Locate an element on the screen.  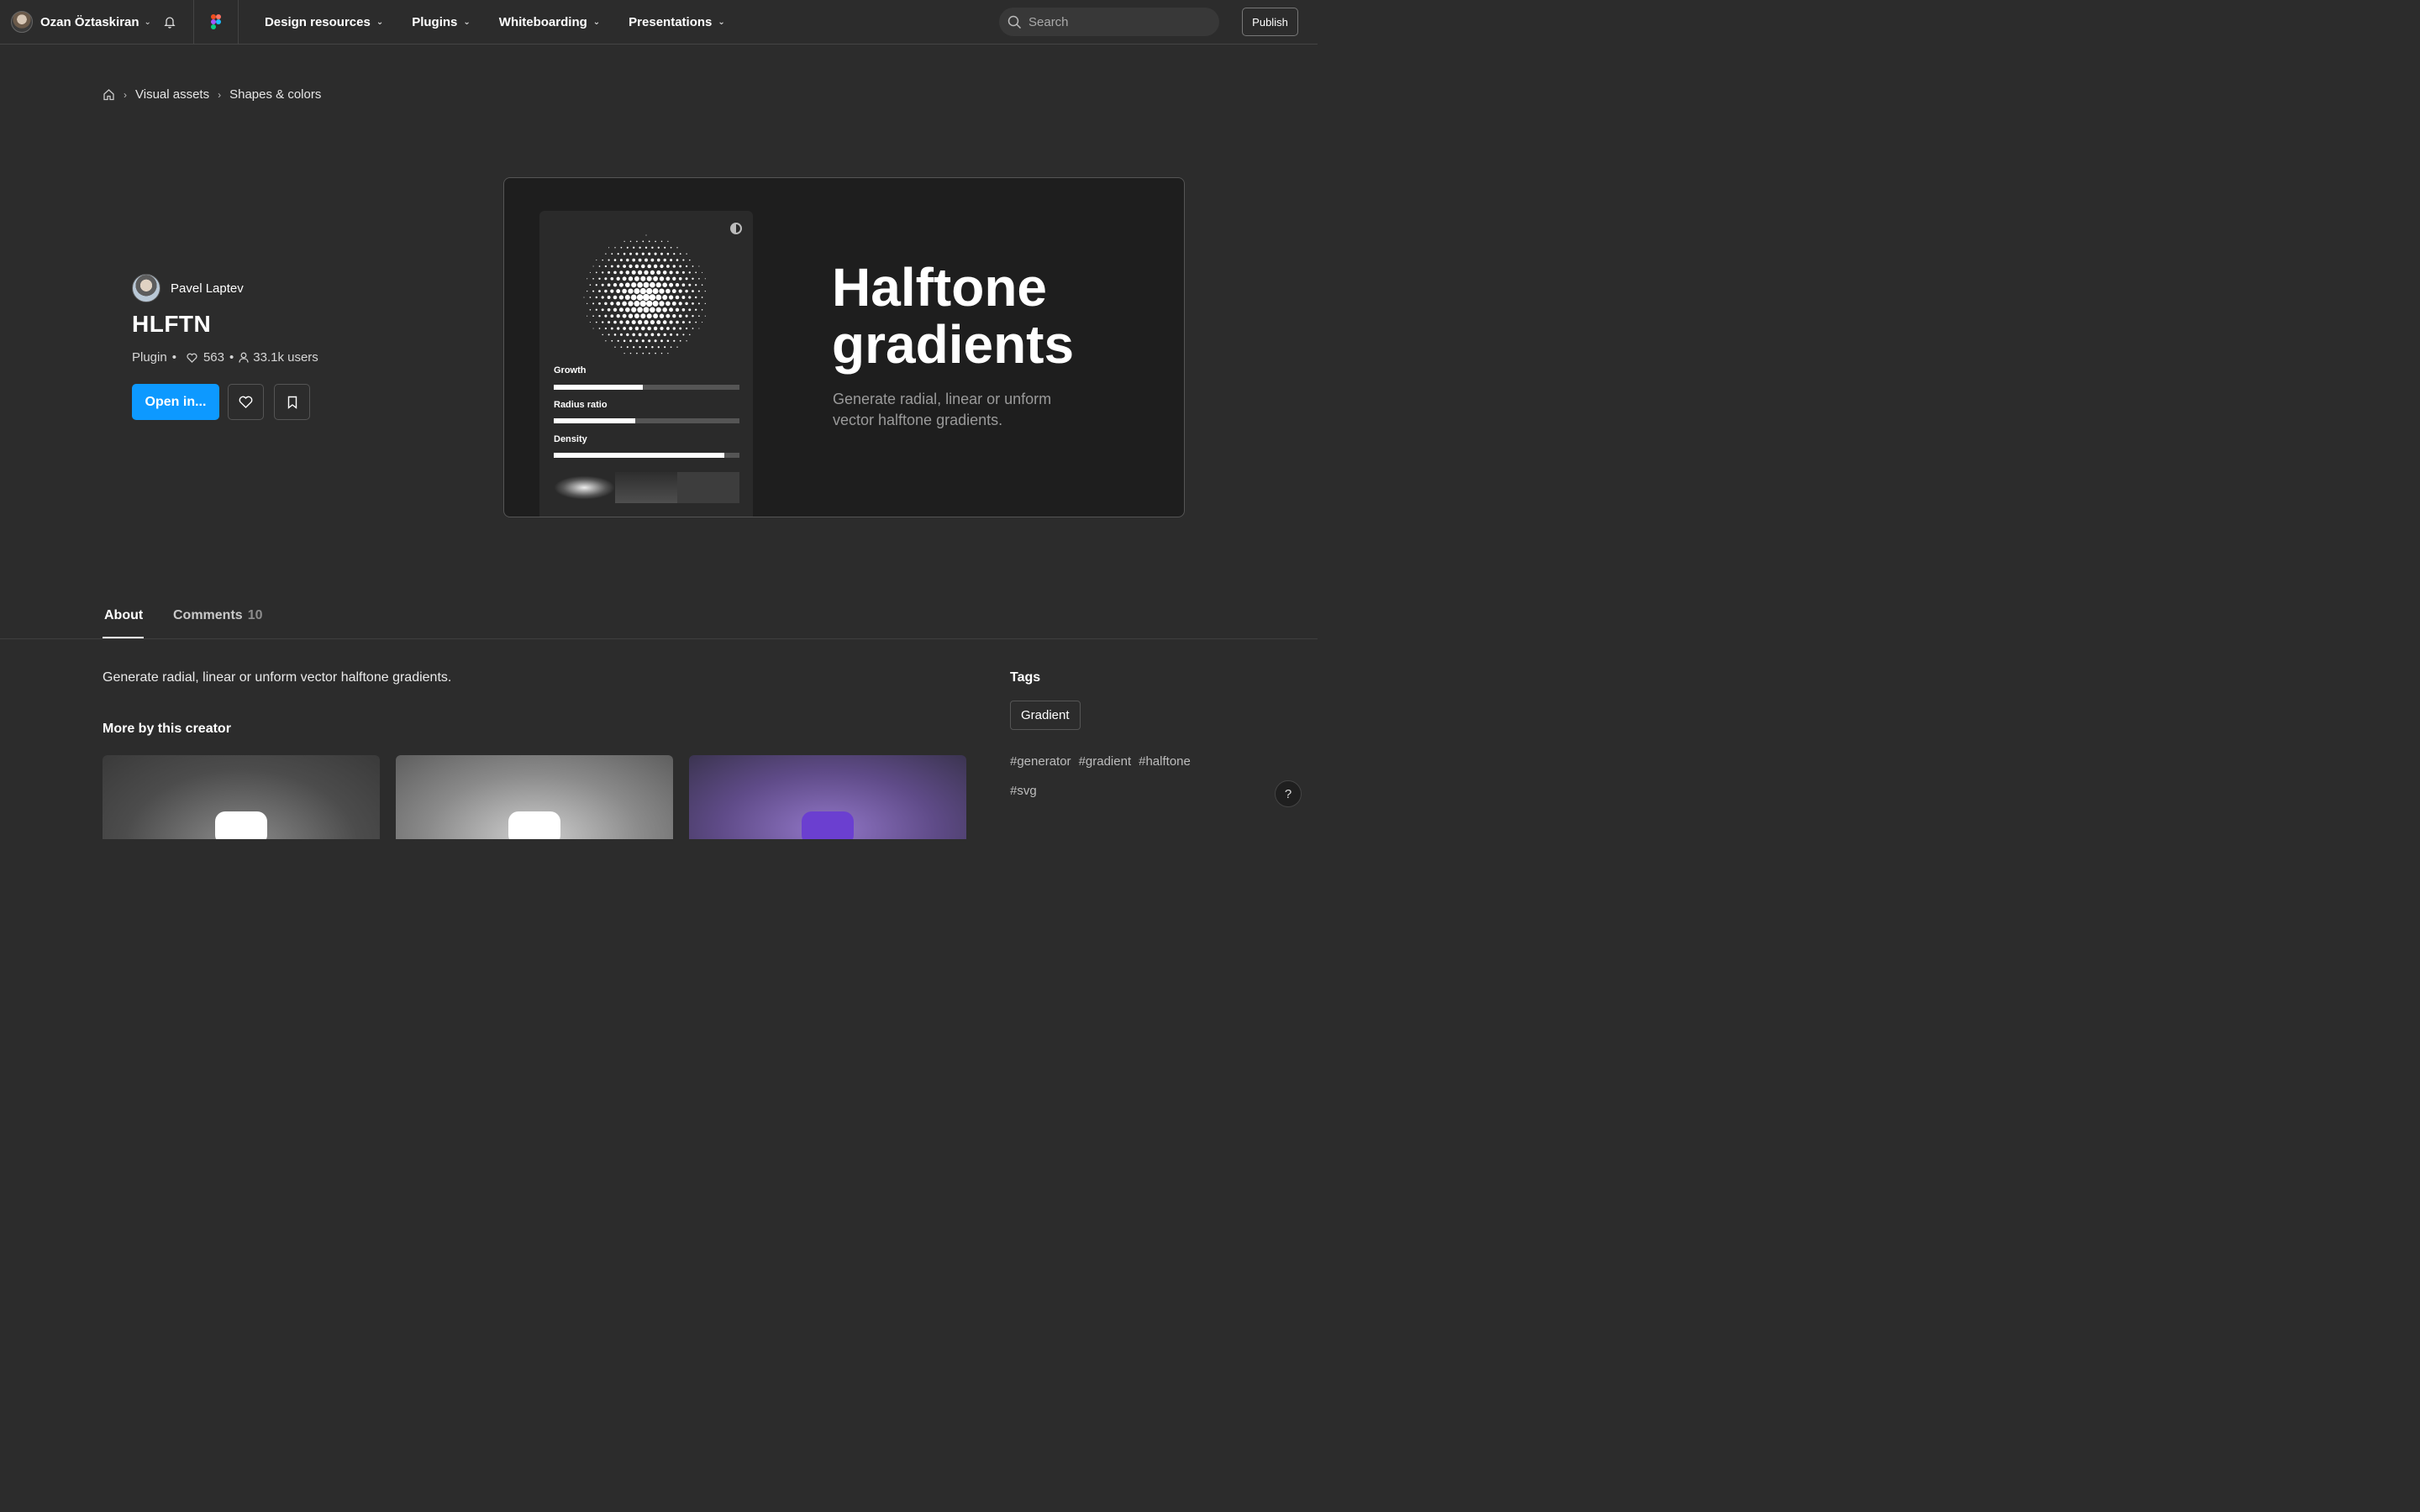
hashtag: #generator is located at coordinates (1041, 761).